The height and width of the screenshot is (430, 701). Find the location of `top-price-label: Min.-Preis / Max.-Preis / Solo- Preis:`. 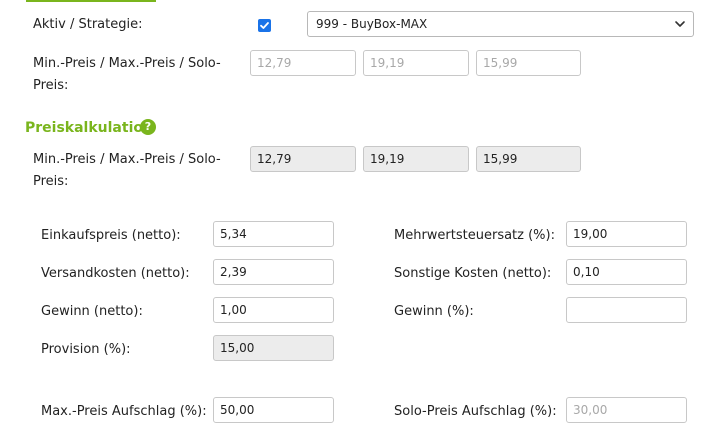

top-price-label: Min.-Preis / Max.-Preis / Solo- Preis: is located at coordinates (127, 75).